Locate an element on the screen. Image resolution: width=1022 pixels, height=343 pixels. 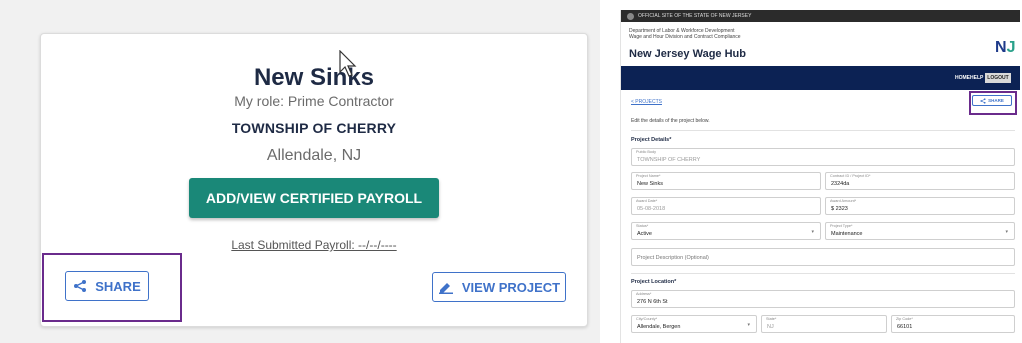
view-project-button: VIEW PROJECT is located at coordinates (499, 287).